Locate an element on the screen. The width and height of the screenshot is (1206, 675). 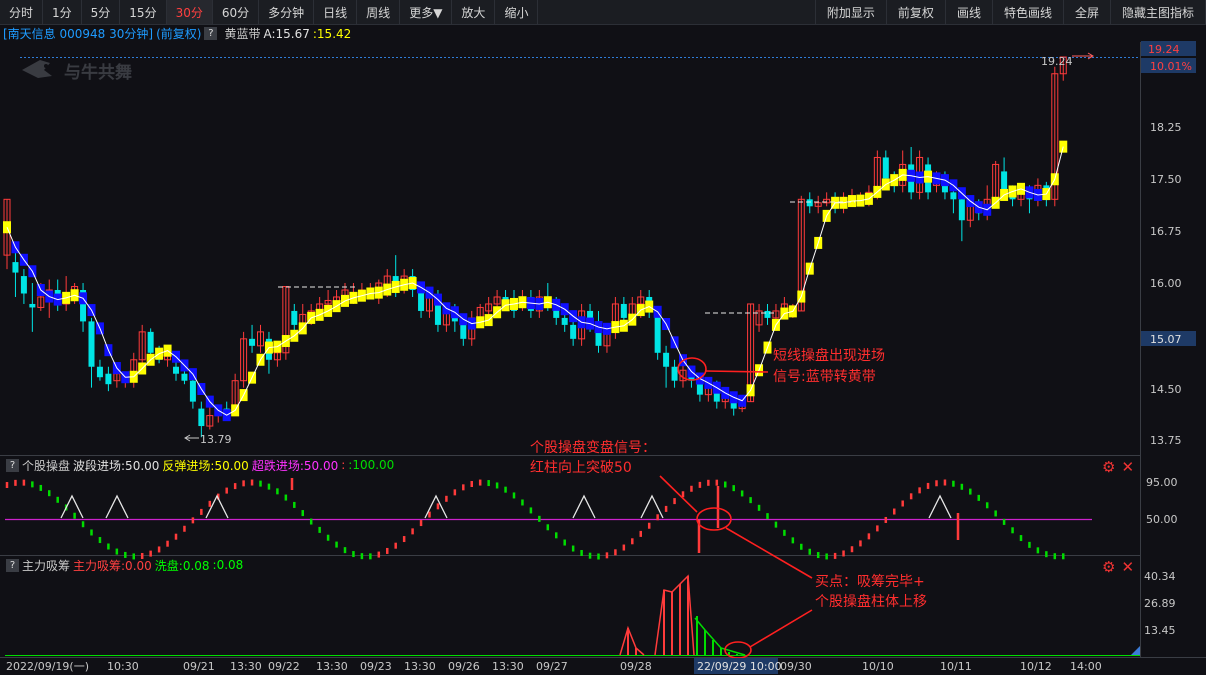
panel1-close-icon: ✕ is located at coordinates (1127, 467).